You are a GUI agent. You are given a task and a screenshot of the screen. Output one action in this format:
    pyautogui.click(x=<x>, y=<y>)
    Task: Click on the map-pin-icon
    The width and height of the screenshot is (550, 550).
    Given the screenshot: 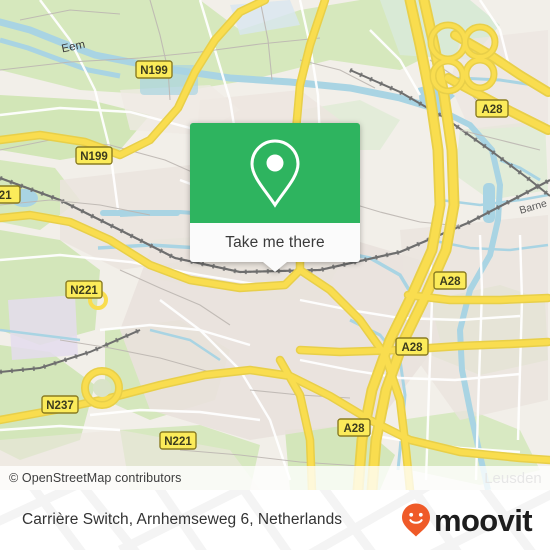 What is the action you would take?
    pyautogui.click(x=275, y=173)
    